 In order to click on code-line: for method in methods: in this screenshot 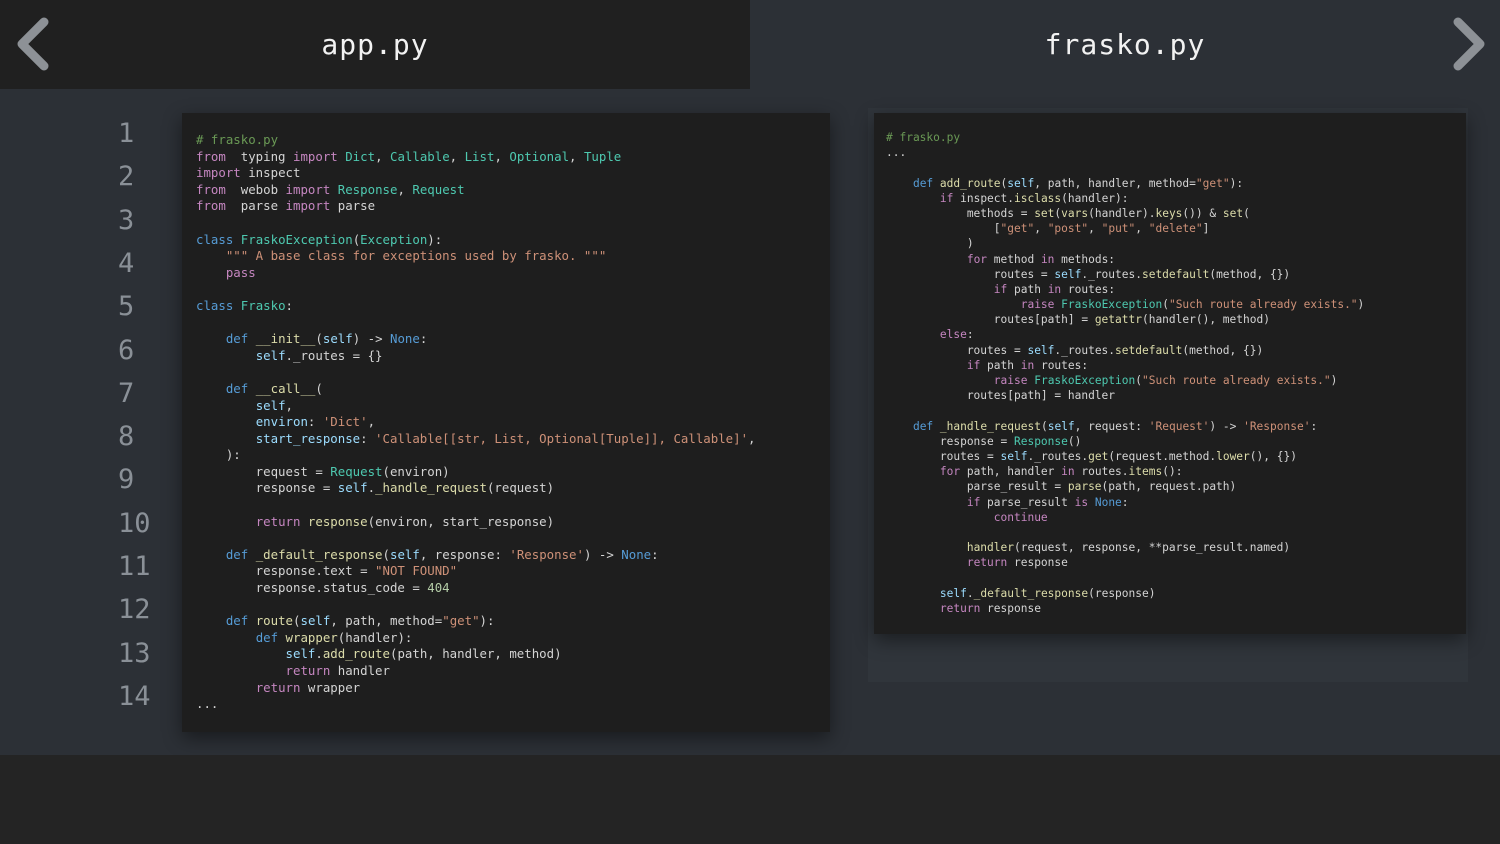, I will do `click(1176, 259)`.